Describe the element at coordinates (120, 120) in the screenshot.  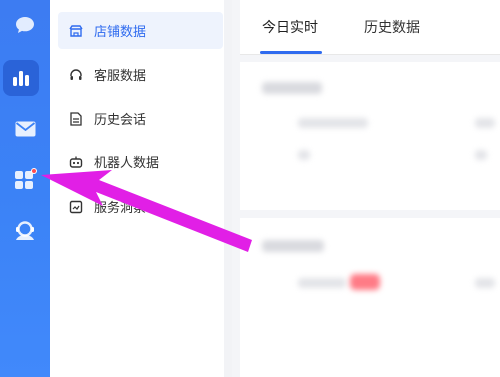
I see `menu-item-label: 历史会话` at that location.